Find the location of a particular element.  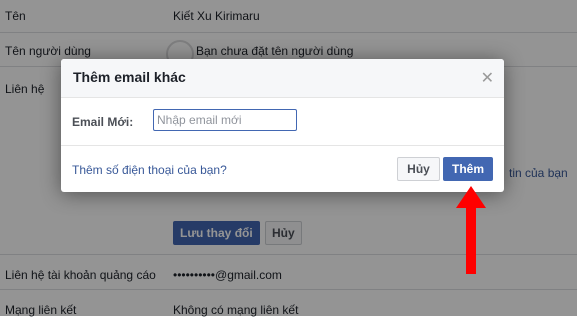

cancel-button: Hủy is located at coordinates (418, 169).